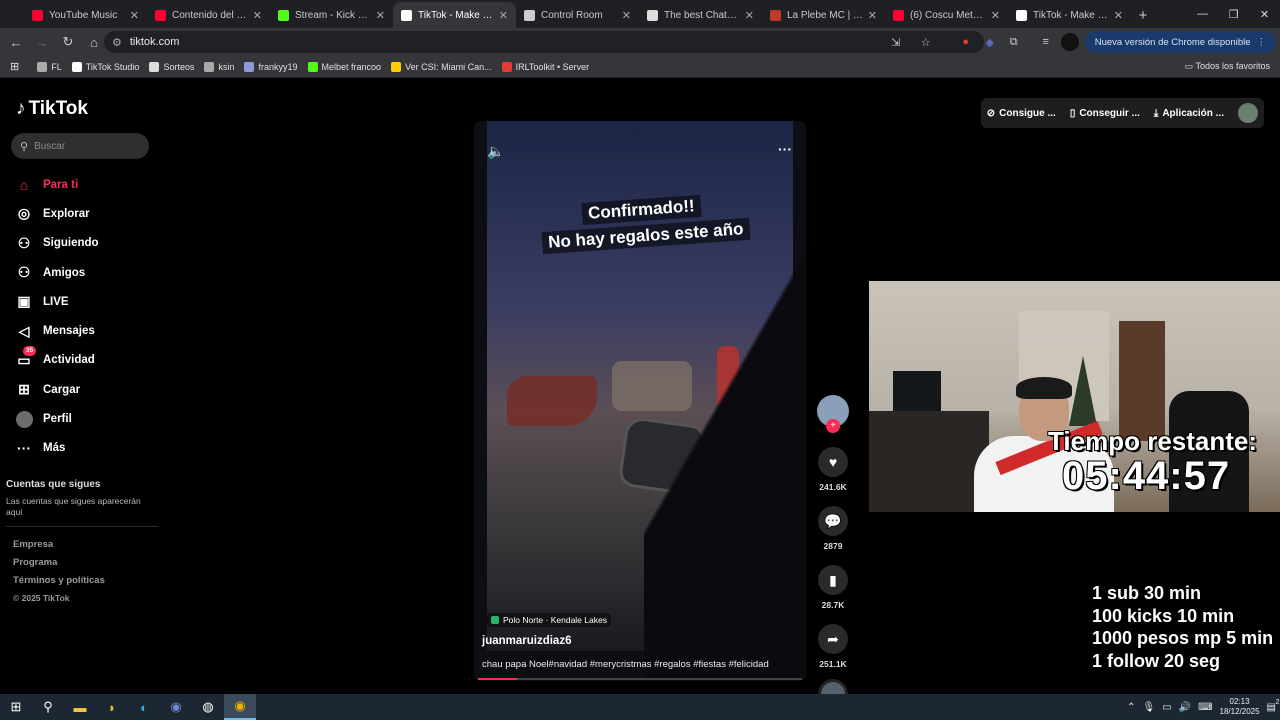  What do you see at coordinates (640, 679) in the screenshot?
I see `video-progress-bar` at bounding box center [640, 679].